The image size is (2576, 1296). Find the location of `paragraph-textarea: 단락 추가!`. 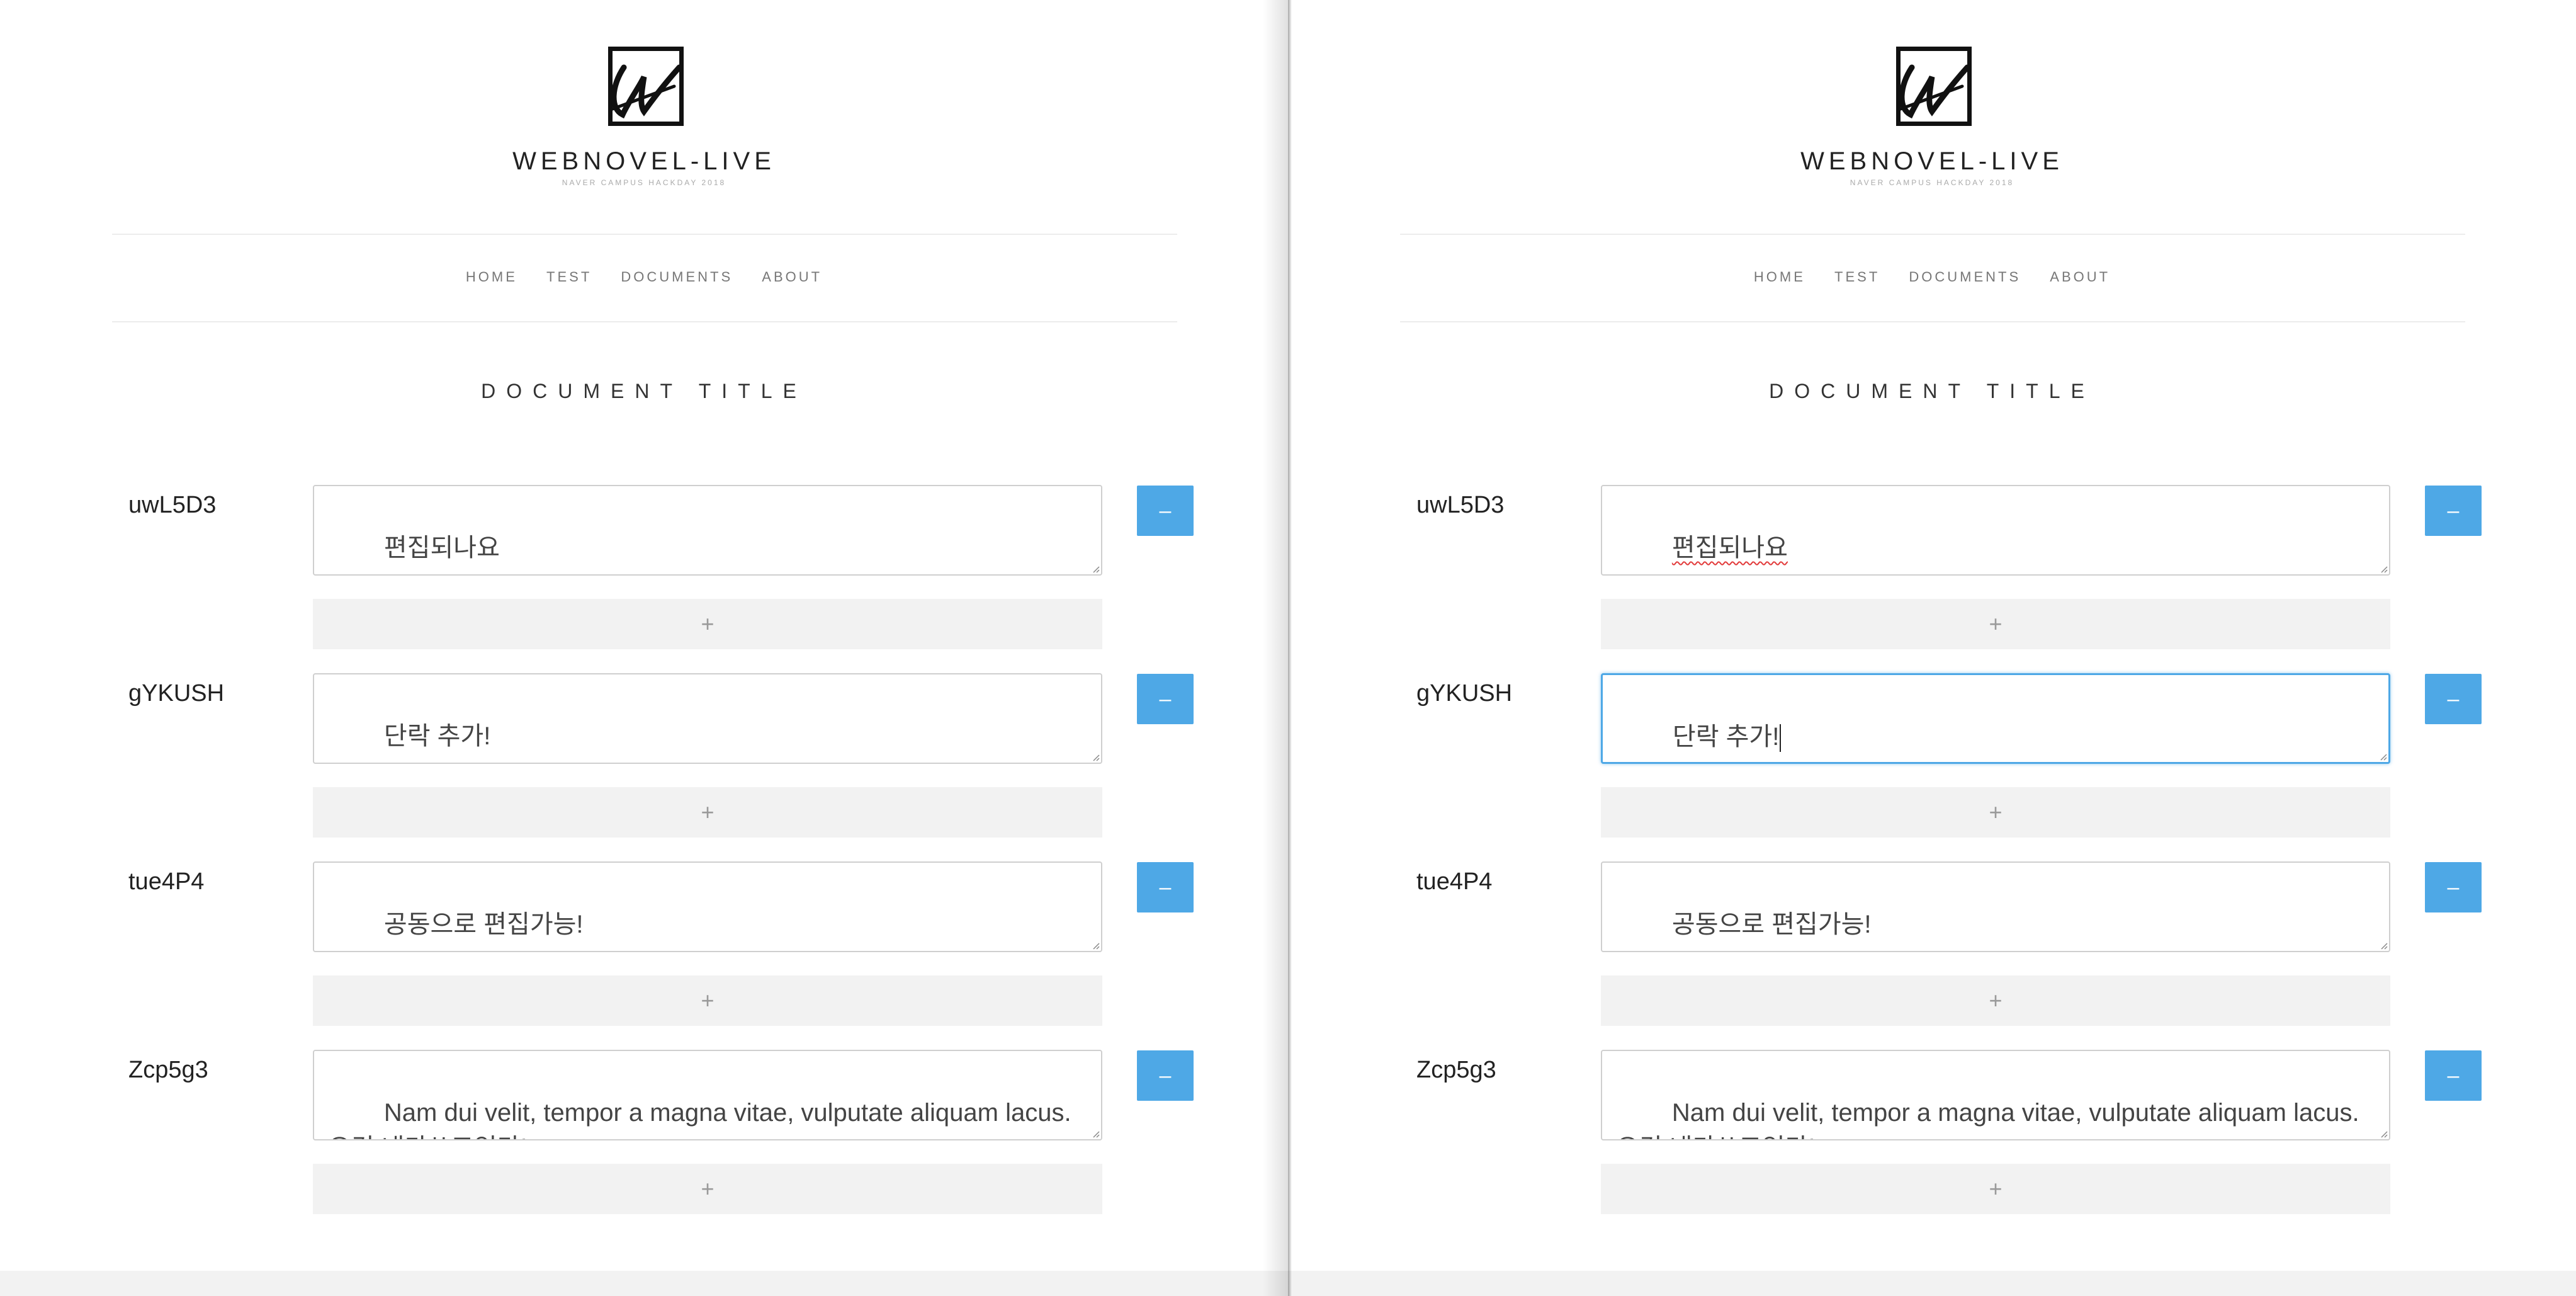

paragraph-textarea: 단락 추가! is located at coordinates (707, 719).